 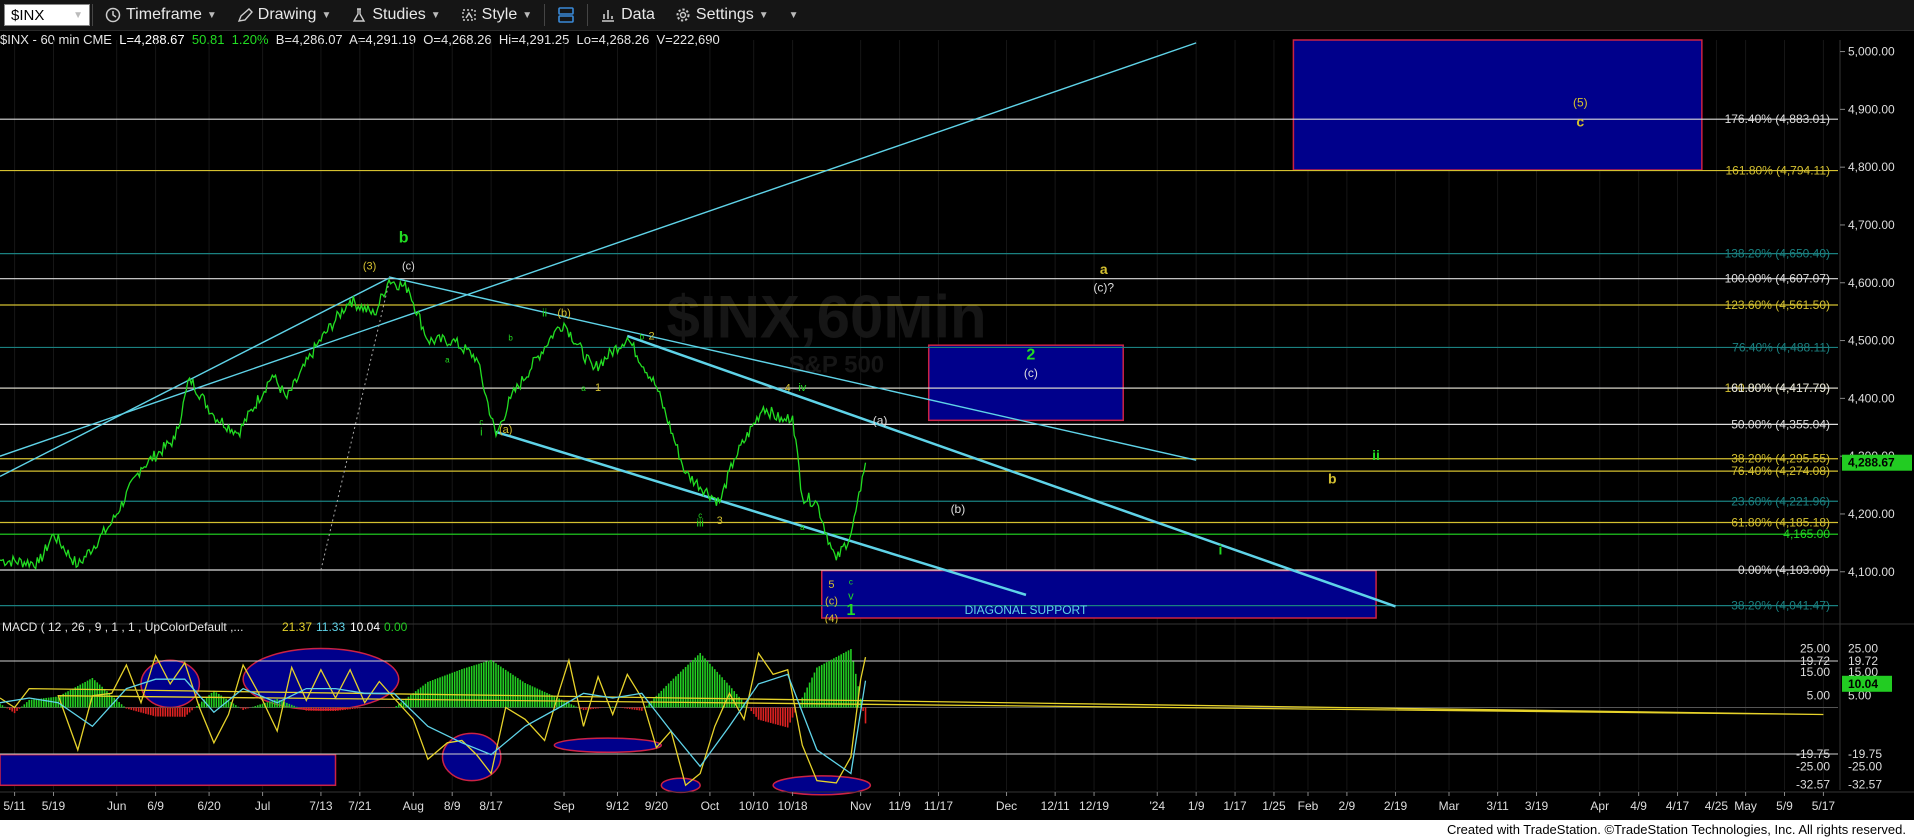 What do you see at coordinates (1780, 606) in the screenshot?
I see `fib-level-label: 38.20% (4,041.47)` at bounding box center [1780, 606].